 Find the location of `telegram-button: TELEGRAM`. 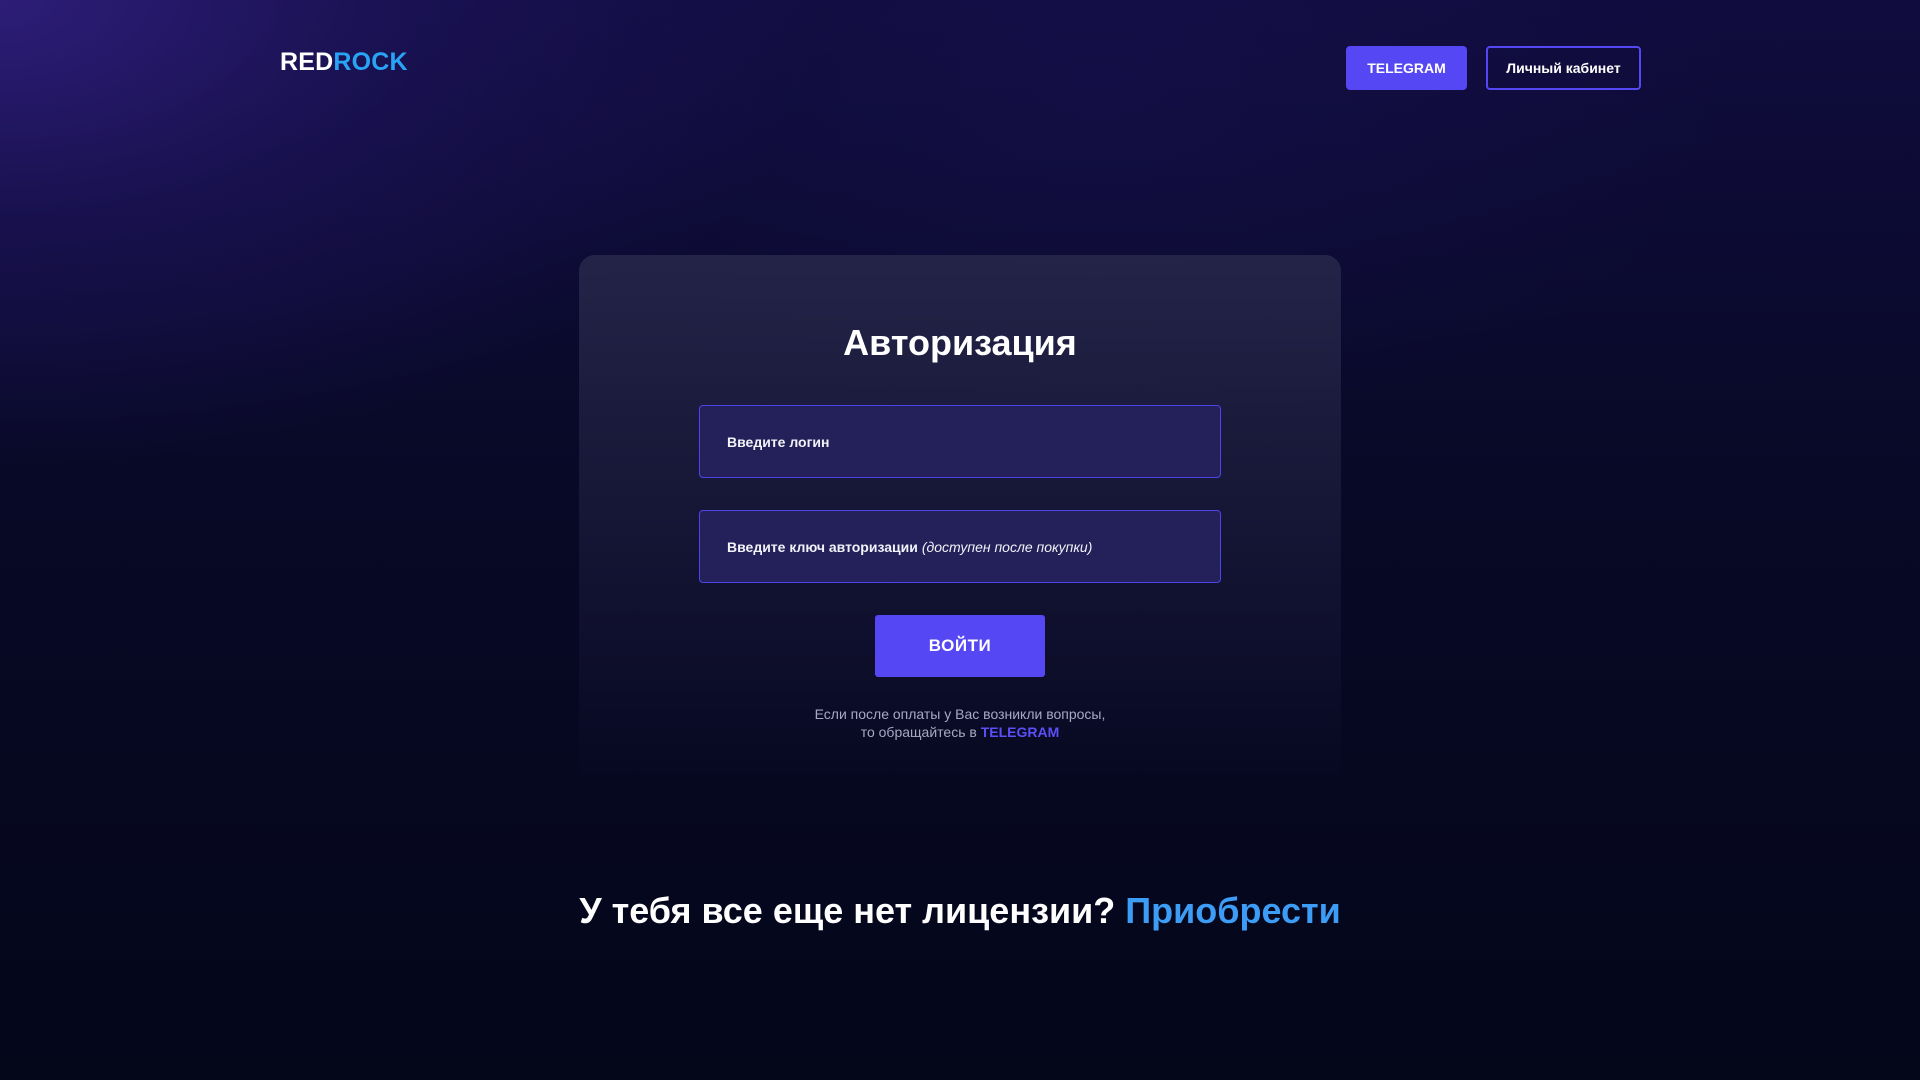

telegram-button: TELEGRAM is located at coordinates (1406, 68).